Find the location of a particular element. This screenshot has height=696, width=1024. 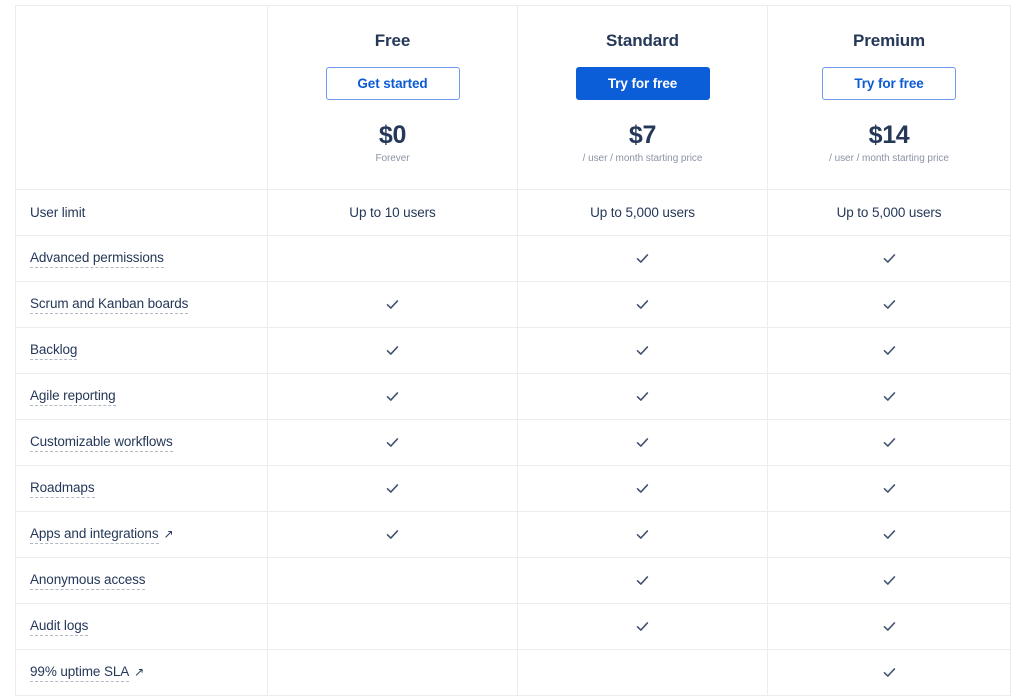

feature-value-cell: Up to 10 users is located at coordinates (393, 212).